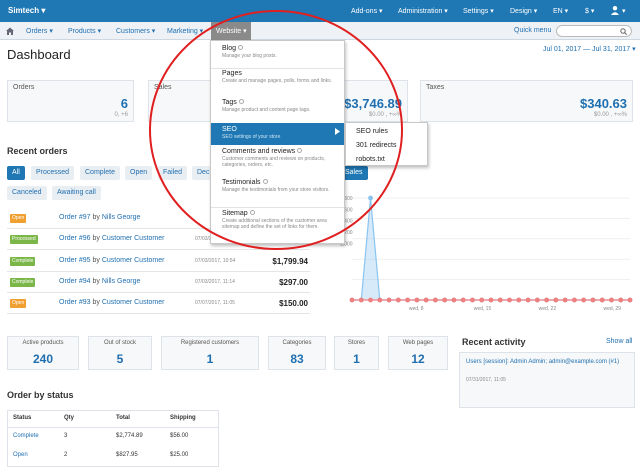  I want to click on submenu-seo-rules: SEO rules, so click(372, 131).